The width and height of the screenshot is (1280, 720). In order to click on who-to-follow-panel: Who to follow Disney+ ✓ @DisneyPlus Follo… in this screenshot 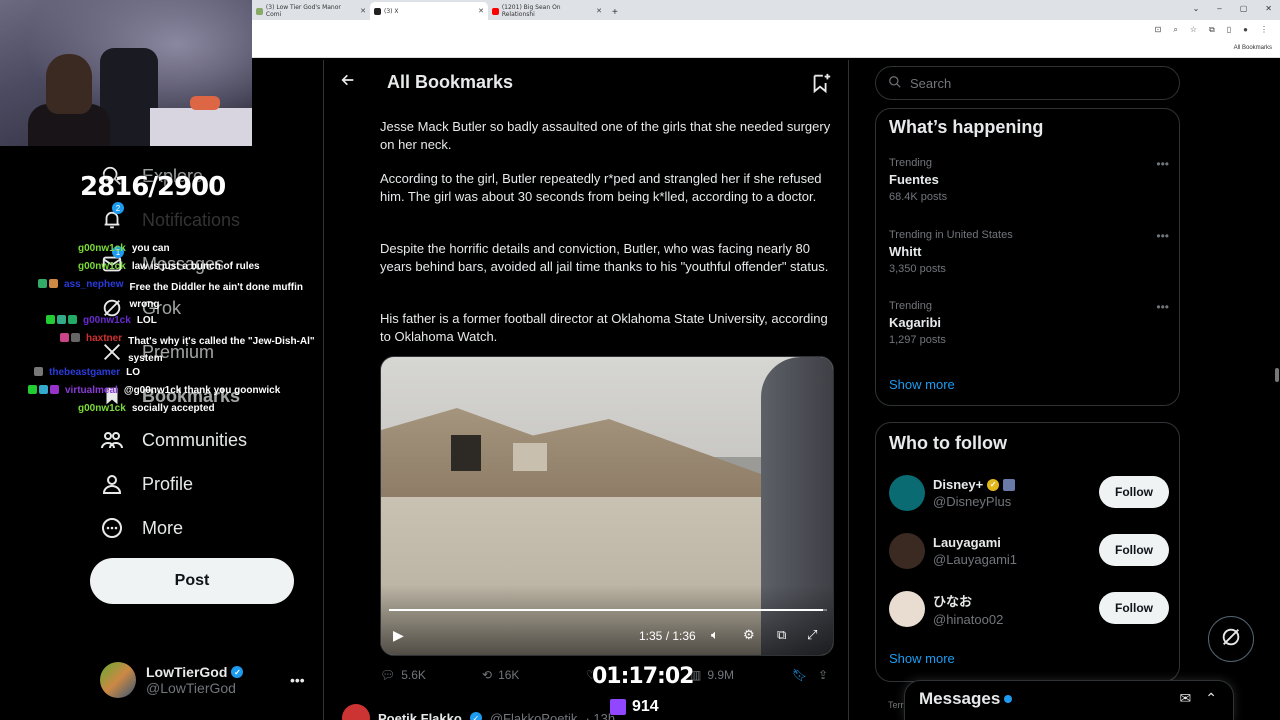, I will do `click(1027, 552)`.